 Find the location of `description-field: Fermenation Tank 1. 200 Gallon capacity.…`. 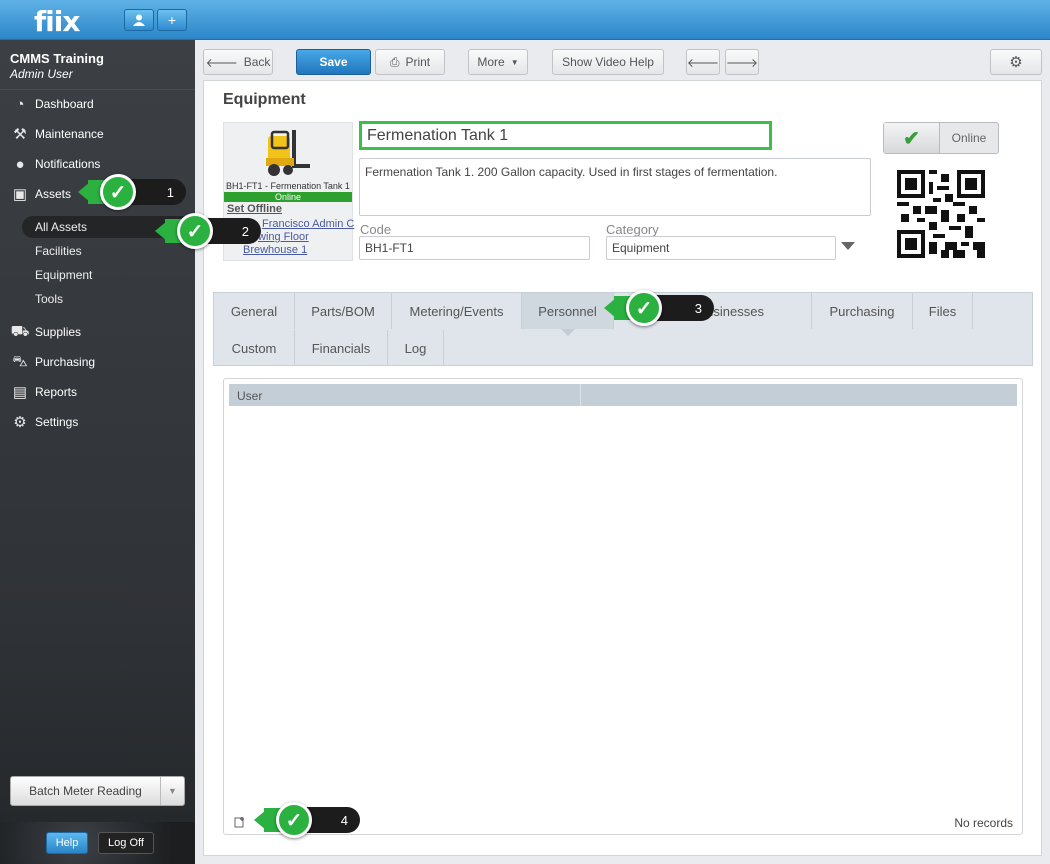

description-field: Fermenation Tank 1. 200 Gallon capacity.… is located at coordinates (615, 187).